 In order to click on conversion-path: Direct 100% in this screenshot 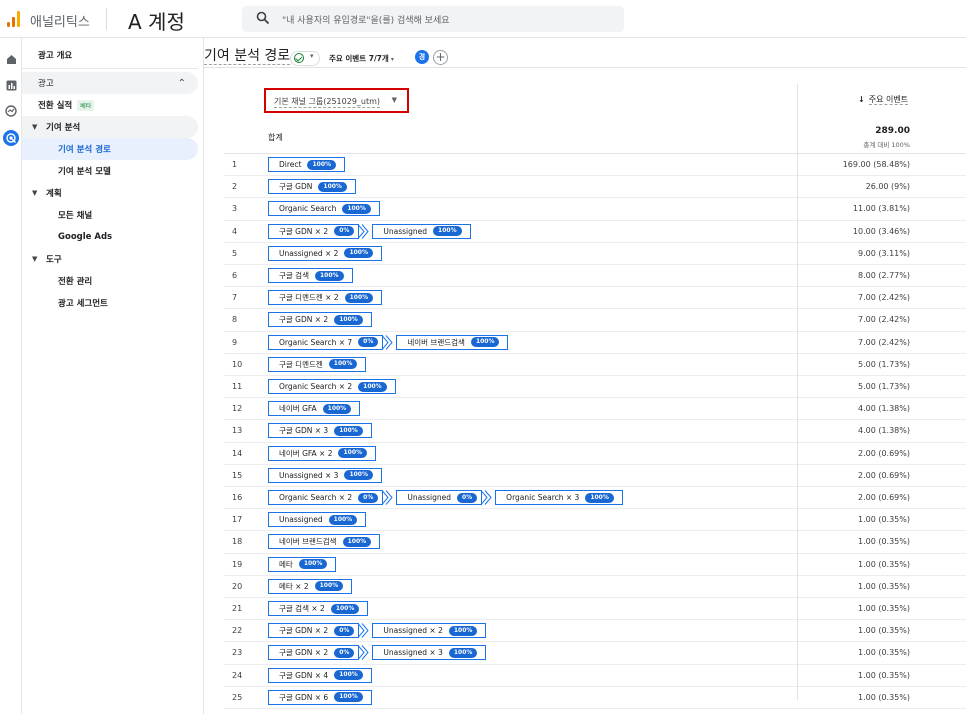, I will do `click(307, 164)`.